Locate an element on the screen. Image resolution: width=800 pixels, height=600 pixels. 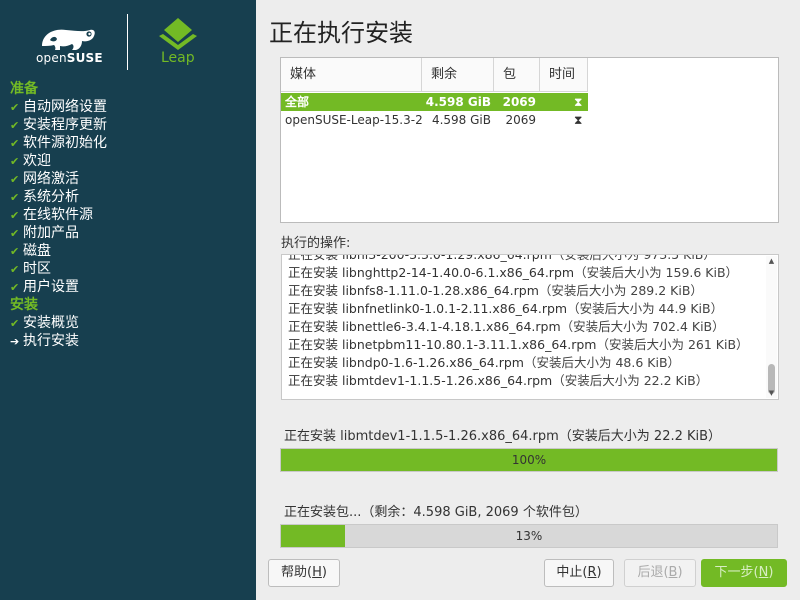
step-item: ✔ 系统分析 is located at coordinates (44, 197).